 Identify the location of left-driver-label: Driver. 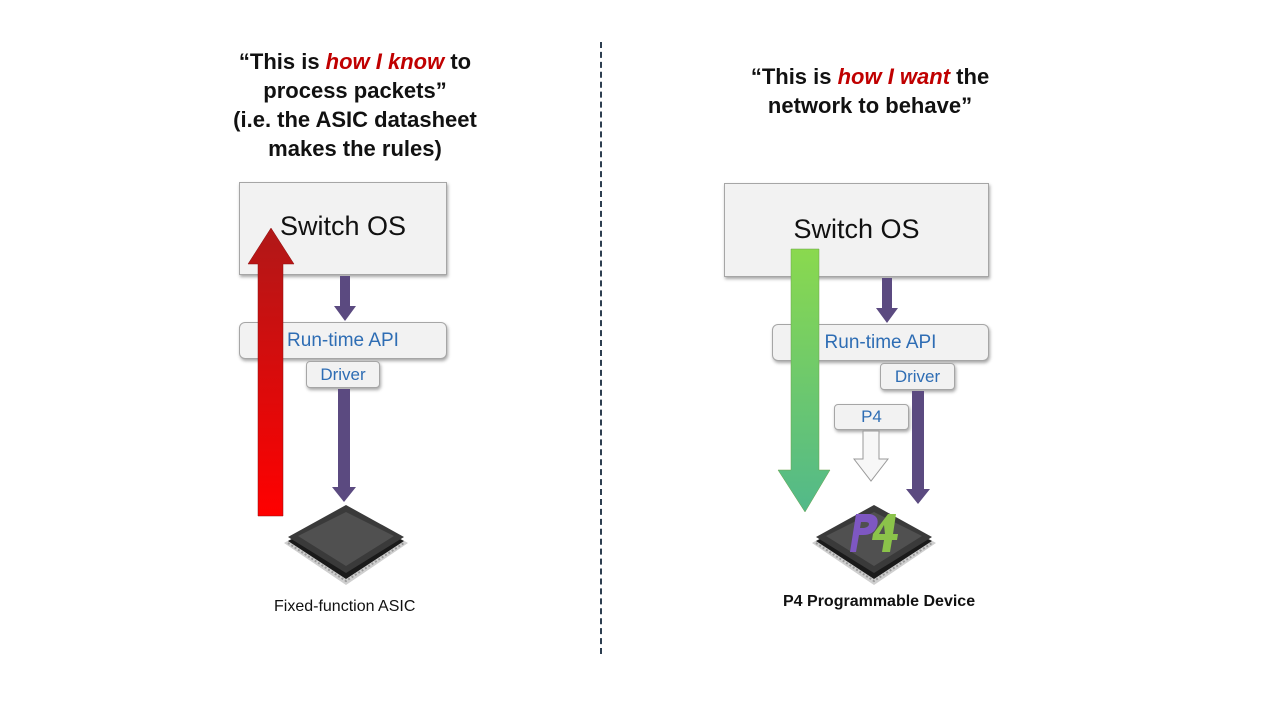
(343, 374).